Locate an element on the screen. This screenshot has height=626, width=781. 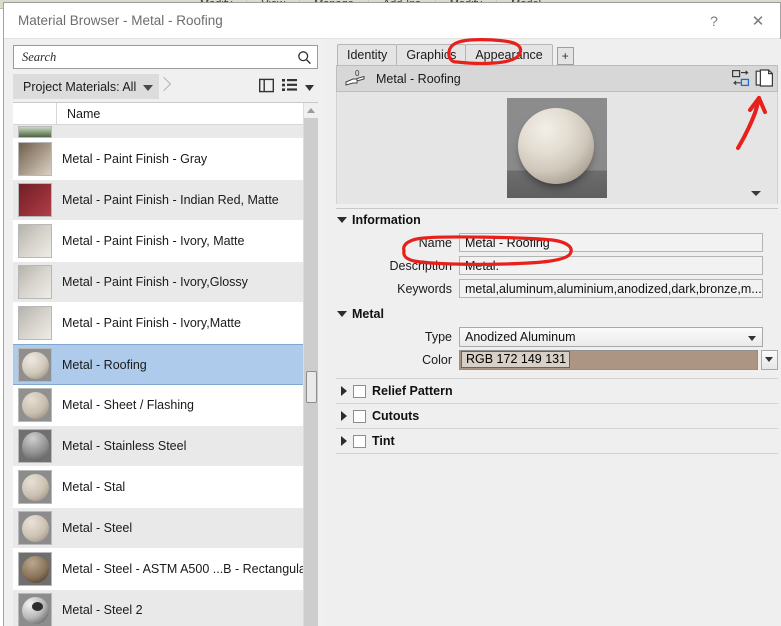
cutouts-checkbox is located at coordinates (359, 416).